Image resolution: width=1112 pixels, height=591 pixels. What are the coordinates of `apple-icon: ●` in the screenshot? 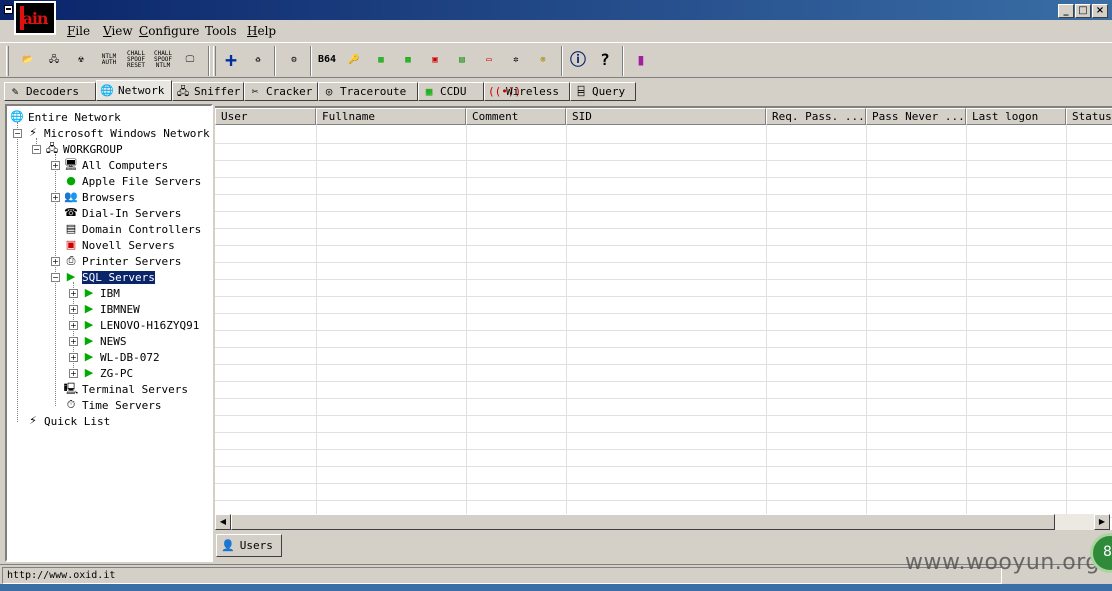 It's located at (71, 180).